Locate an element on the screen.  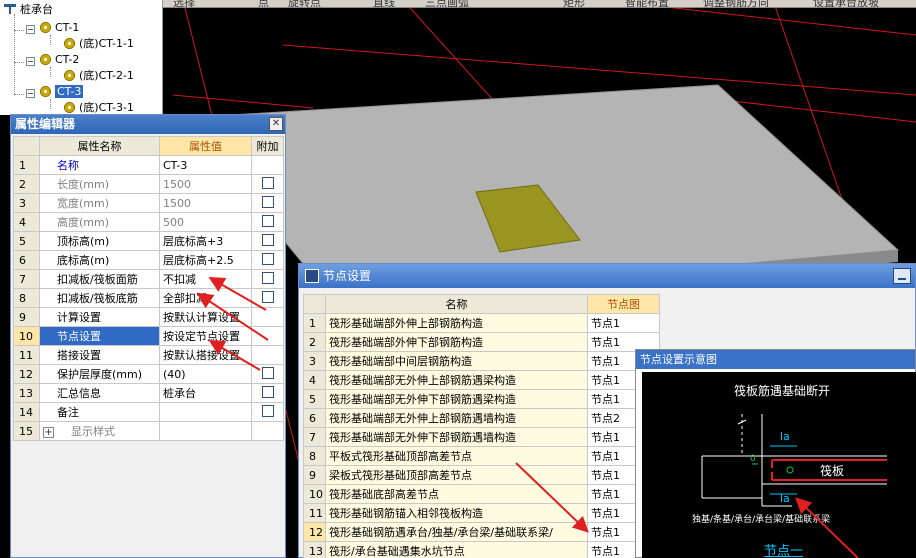
node-row: 1 筏形基础端部外伸上部钢筋构造 节点1 is located at coordinates (481, 323).